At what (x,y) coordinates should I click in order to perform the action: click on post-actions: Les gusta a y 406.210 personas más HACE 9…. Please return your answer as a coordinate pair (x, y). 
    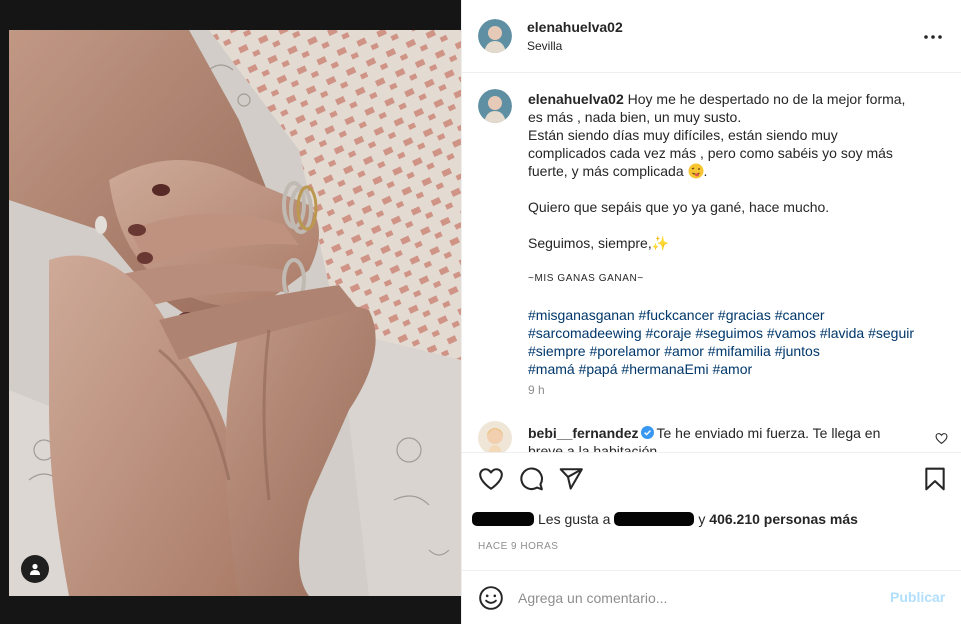
    Looking at the image, I should click on (711, 511).